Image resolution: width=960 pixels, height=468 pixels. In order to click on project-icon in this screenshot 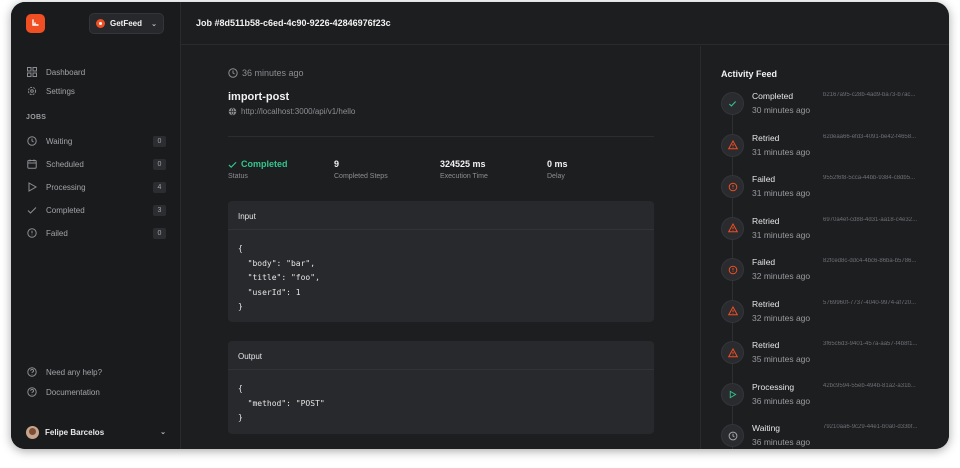, I will do `click(100, 23)`.